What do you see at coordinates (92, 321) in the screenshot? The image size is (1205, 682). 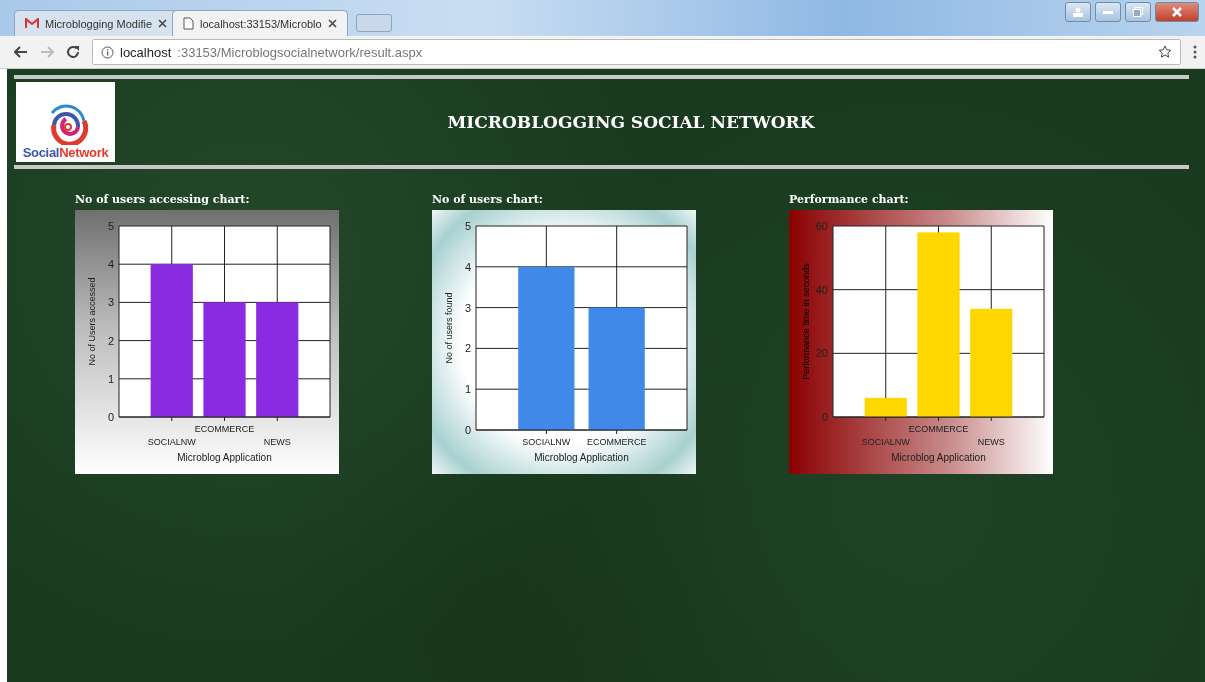 I see `axis-title: No of Users accessed` at bounding box center [92, 321].